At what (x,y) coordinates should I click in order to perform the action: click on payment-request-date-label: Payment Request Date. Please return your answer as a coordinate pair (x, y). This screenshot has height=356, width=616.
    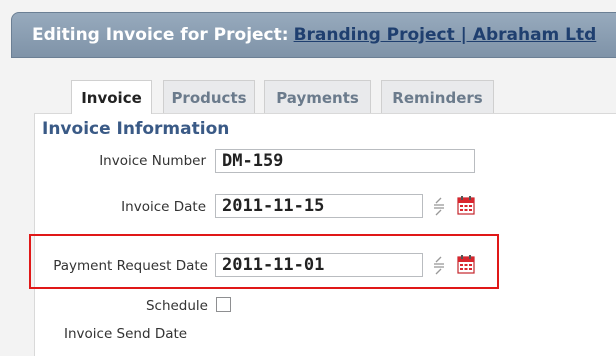
    Looking at the image, I should click on (130, 266).